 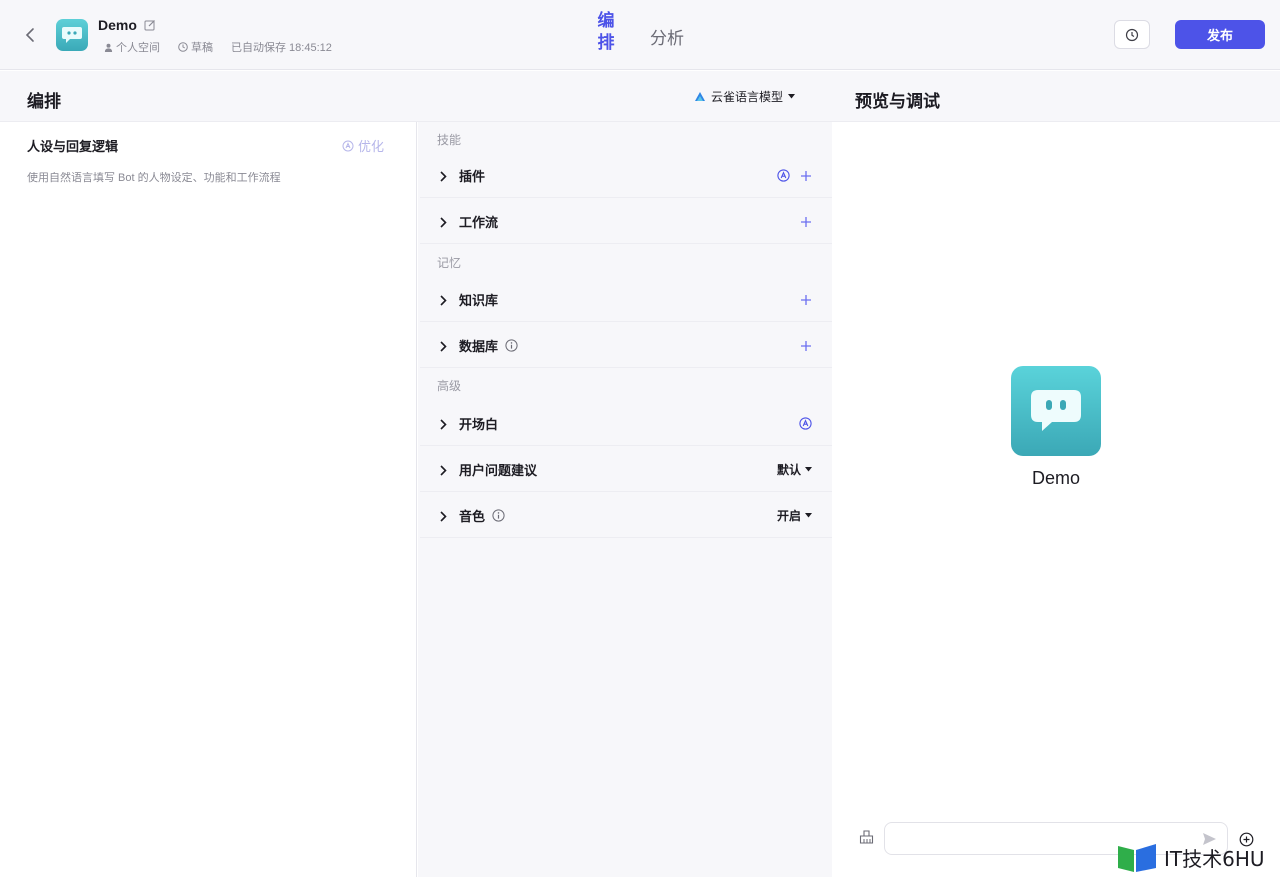 I want to click on section-skills: 技能, so click(x=449, y=140).